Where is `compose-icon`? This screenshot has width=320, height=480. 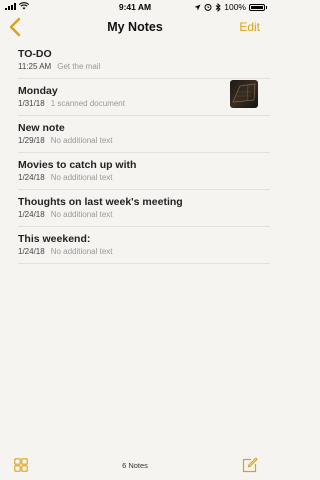
compose-icon is located at coordinates (250, 465).